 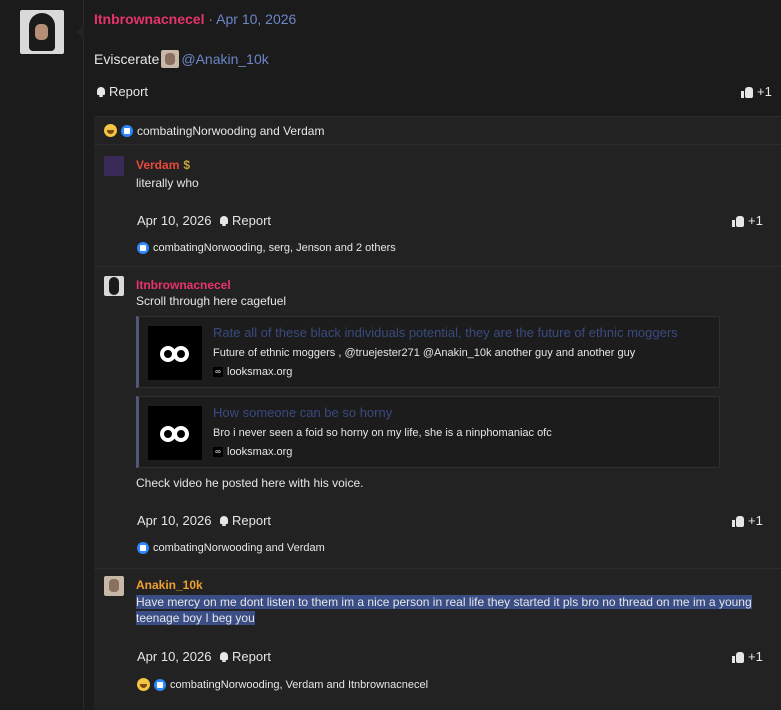 What do you see at coordinates (224, 59) in the screenshot?
I see `mention-link: @Anakin_10k` at bounding box center [224, 59].